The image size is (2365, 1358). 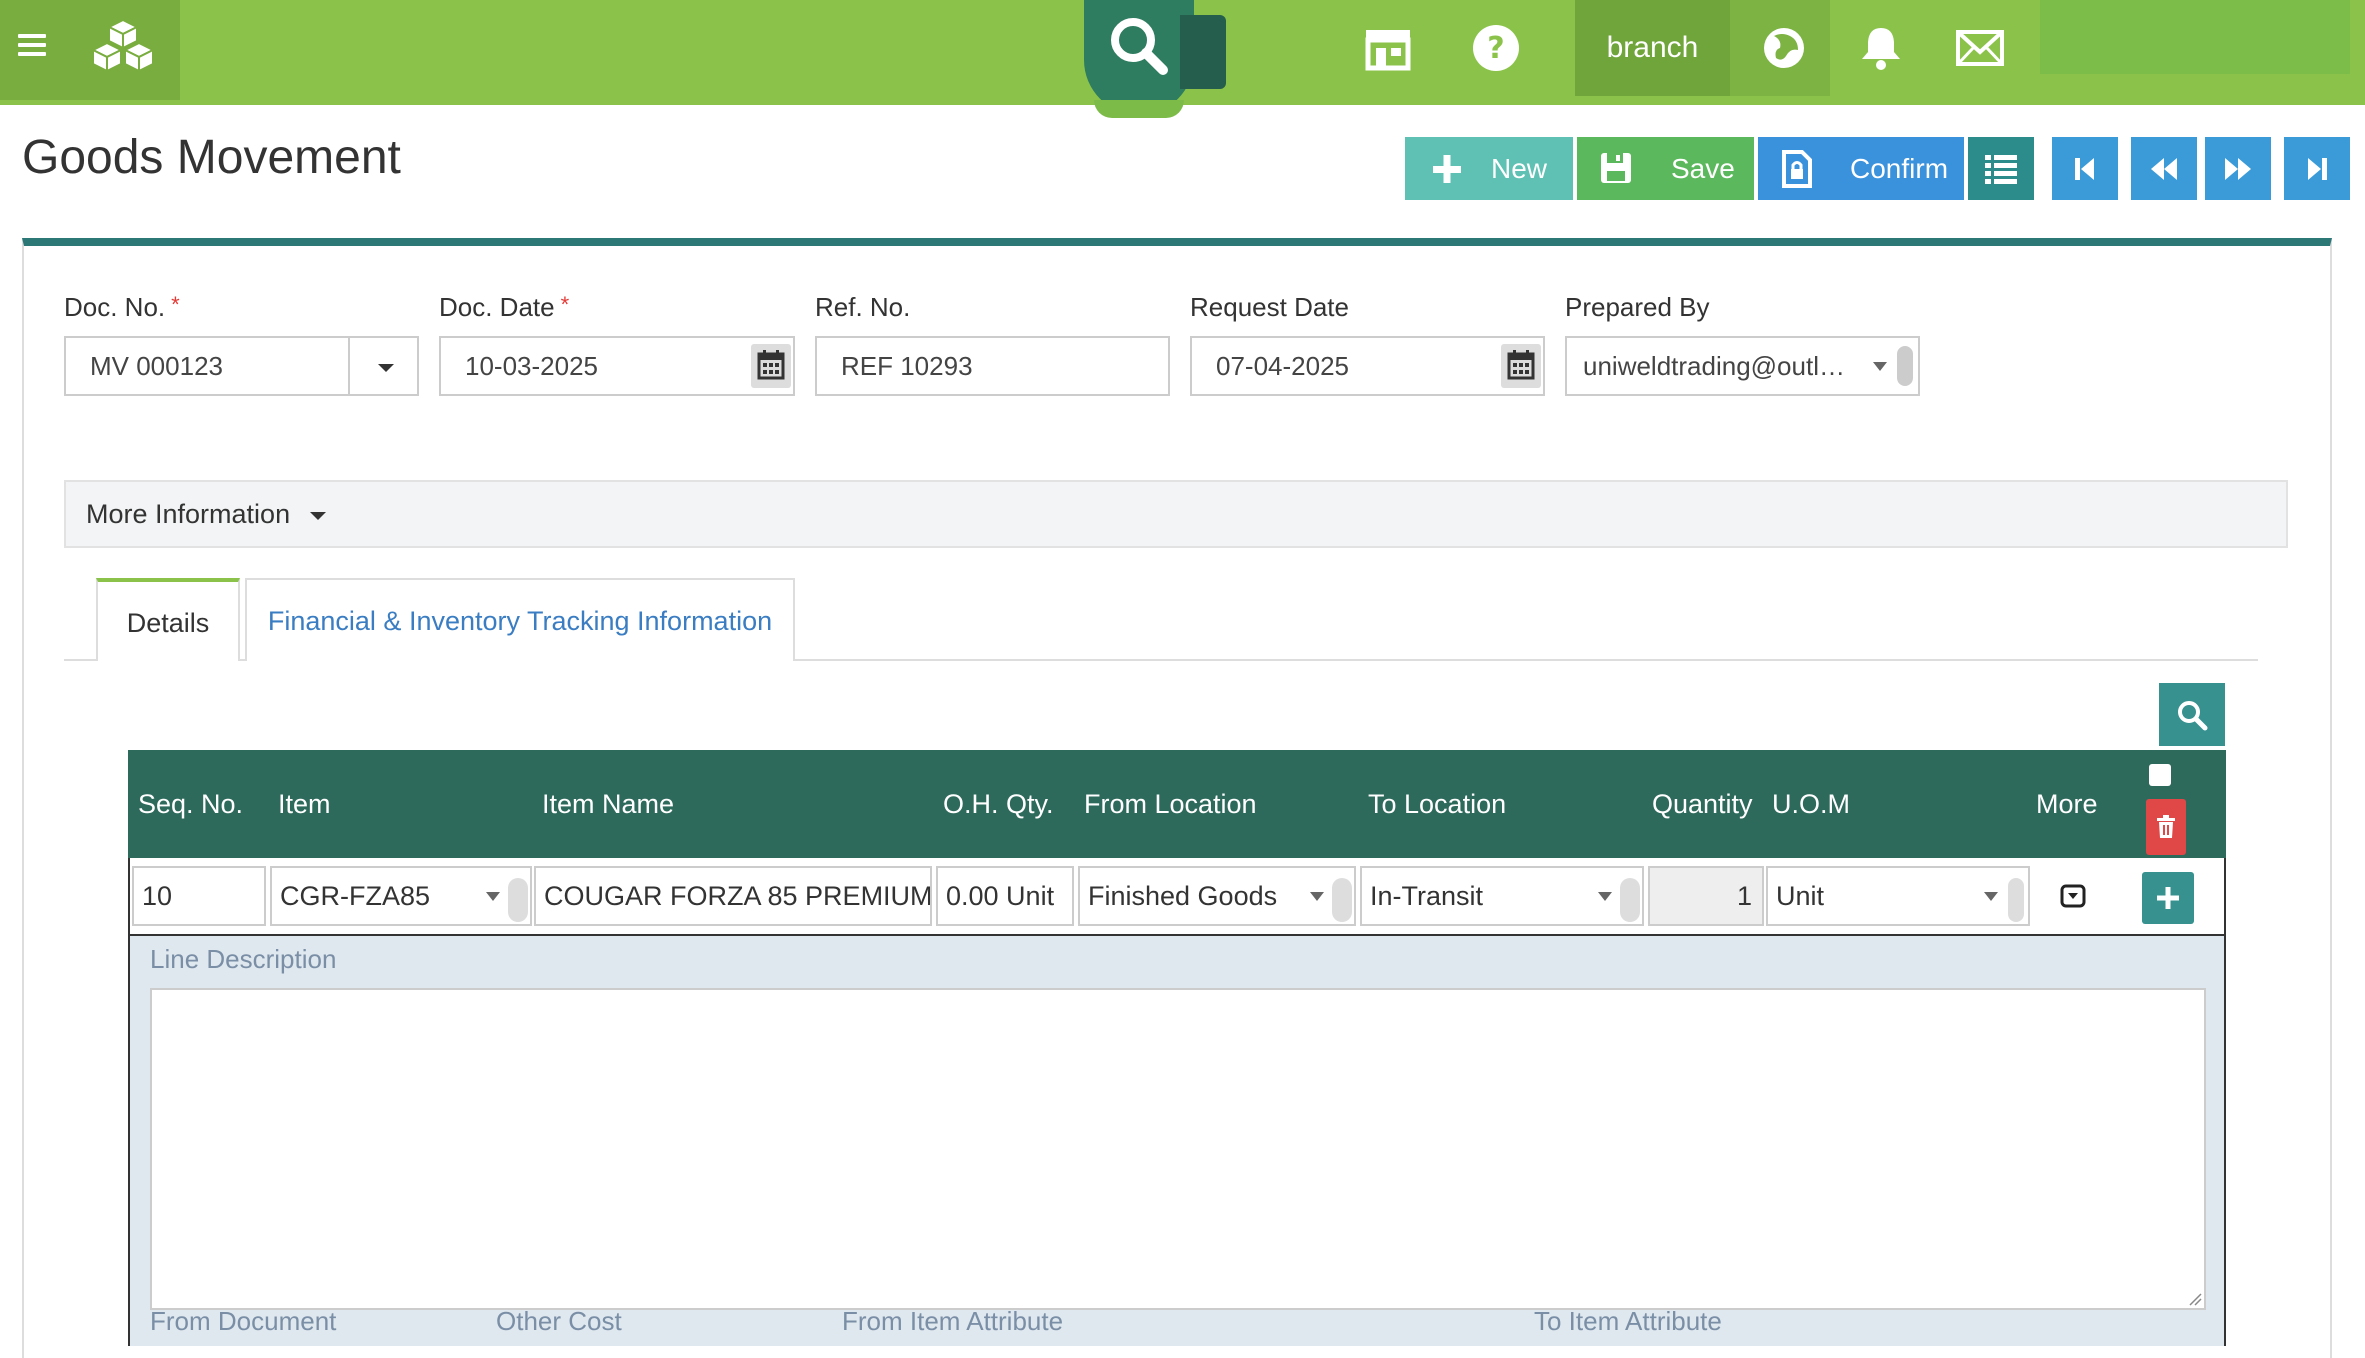 I want to click on more-information-label: More Information, so click(x=188, y=514).